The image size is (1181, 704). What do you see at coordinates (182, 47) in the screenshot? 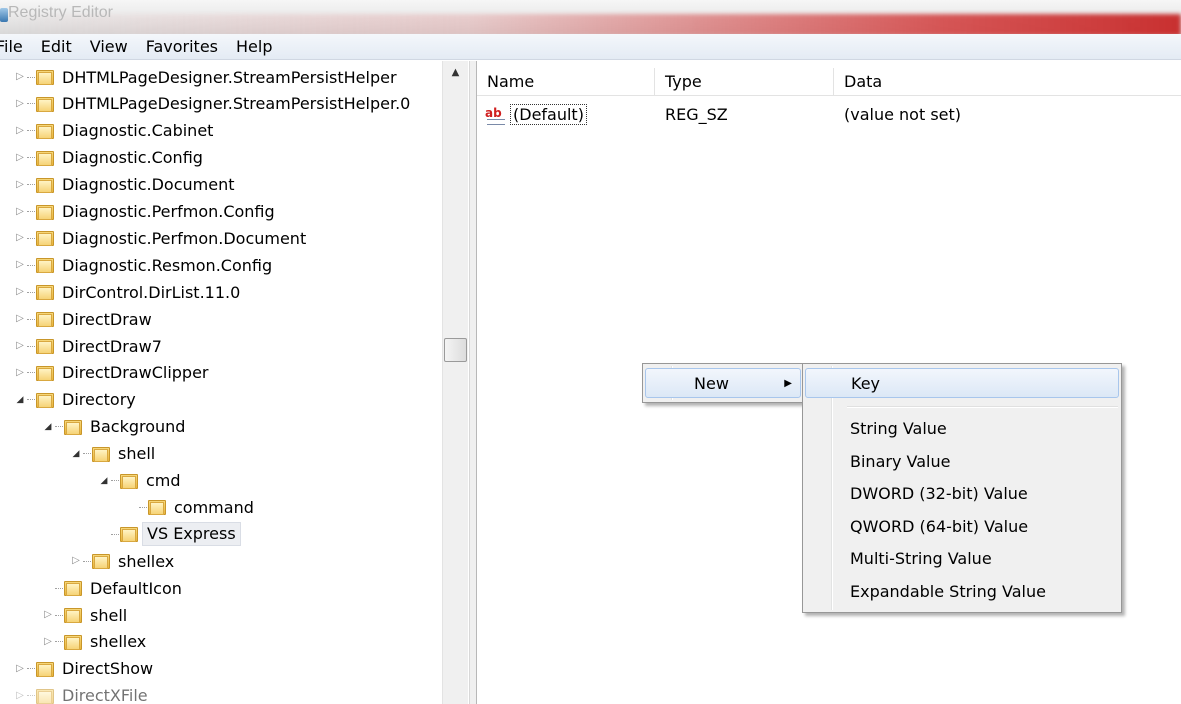
I see `menu-favorites: Favorites` at bounding box center [182, 47].